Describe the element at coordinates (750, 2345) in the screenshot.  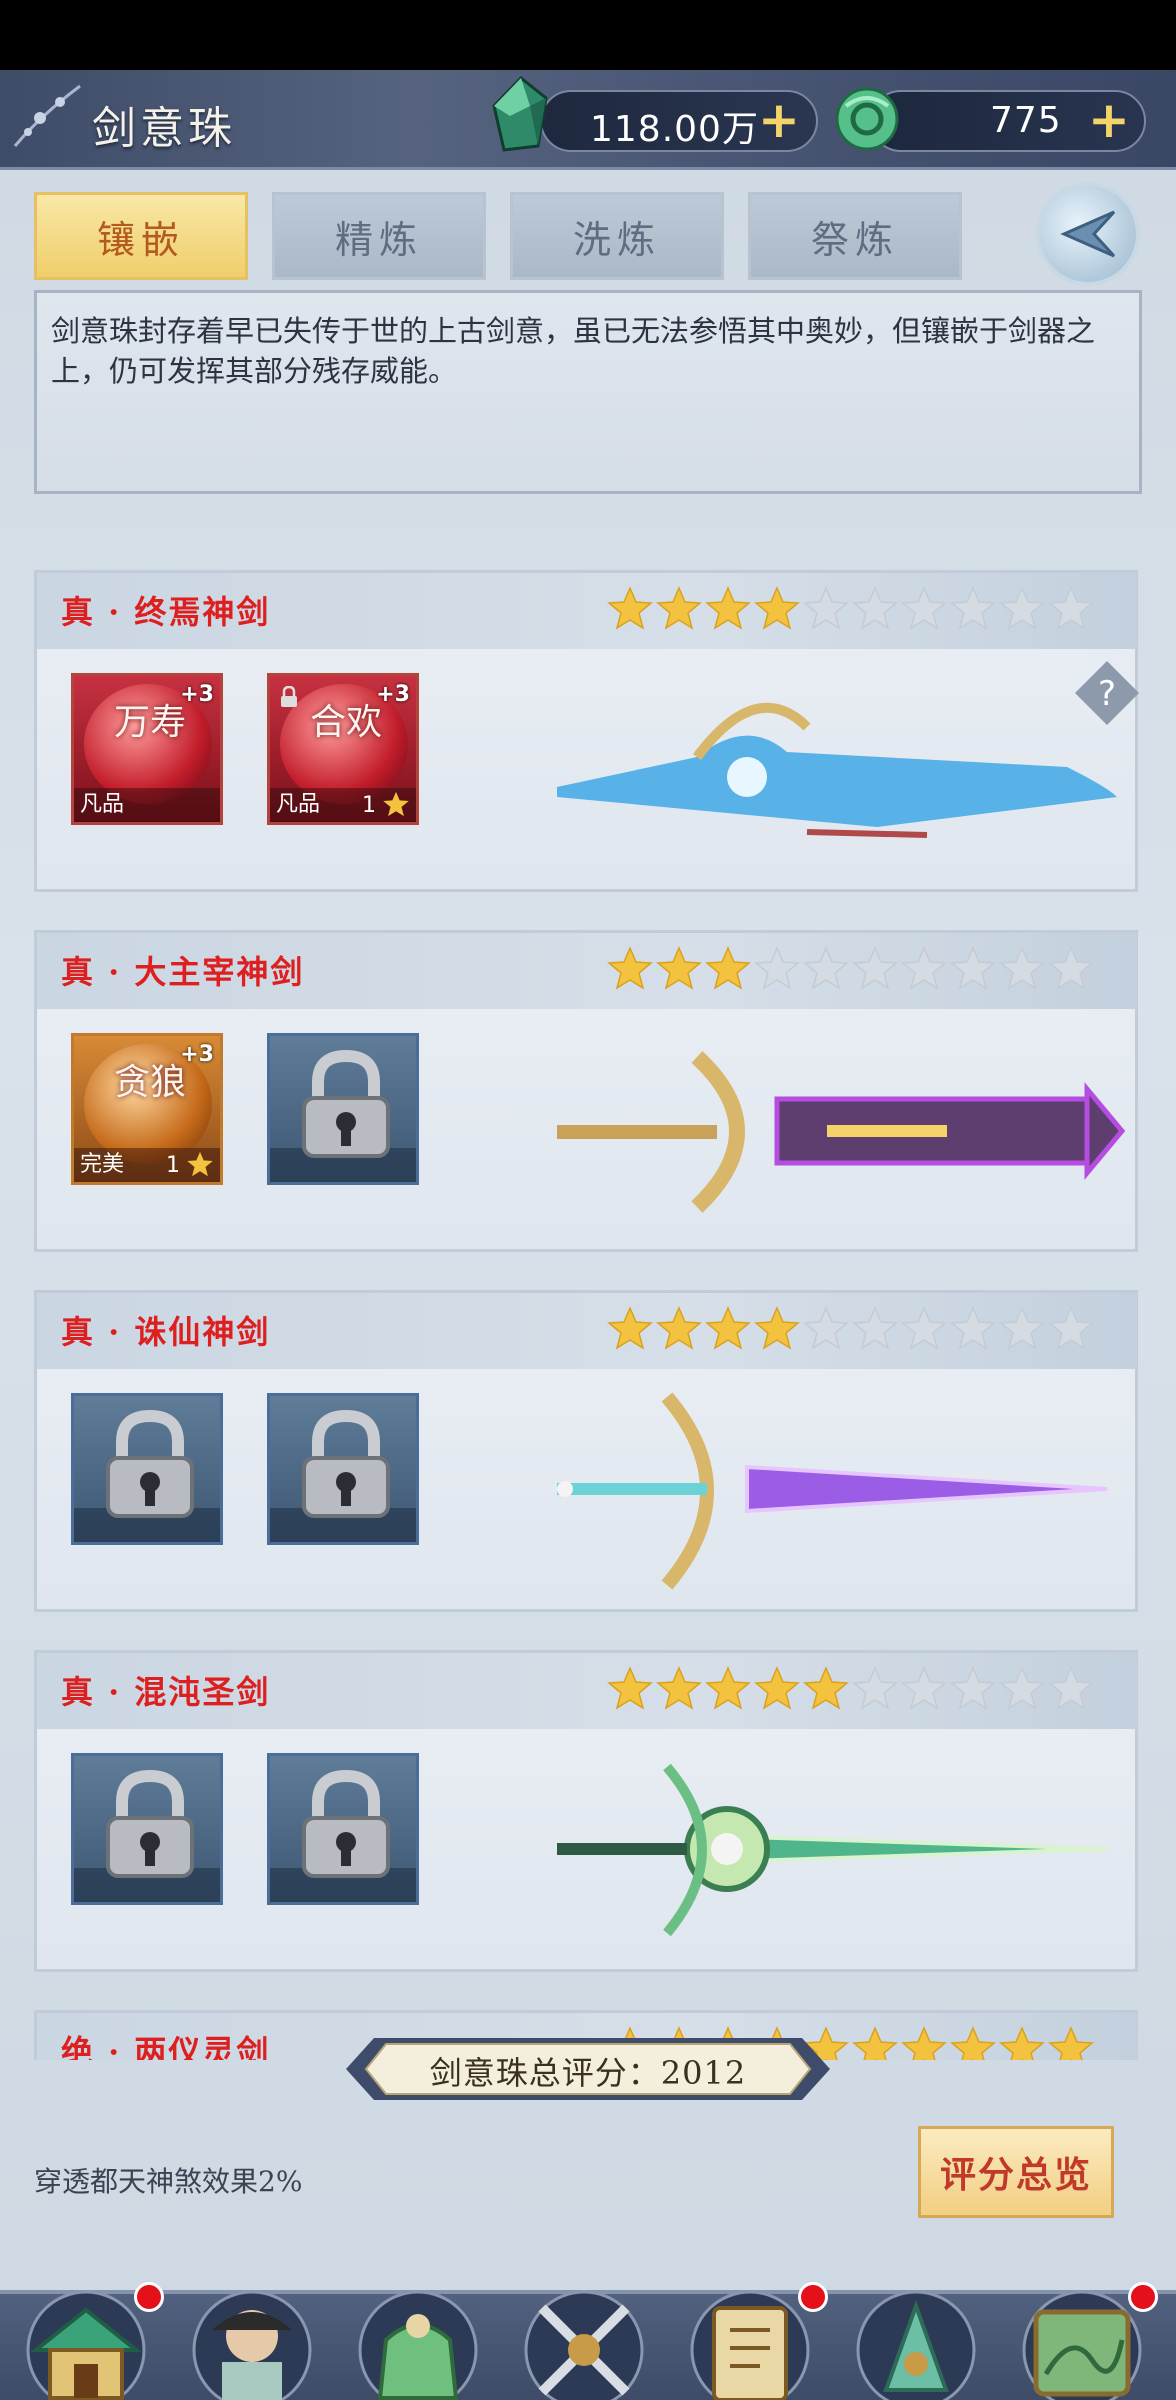
I see `scroll-icon` at that location.